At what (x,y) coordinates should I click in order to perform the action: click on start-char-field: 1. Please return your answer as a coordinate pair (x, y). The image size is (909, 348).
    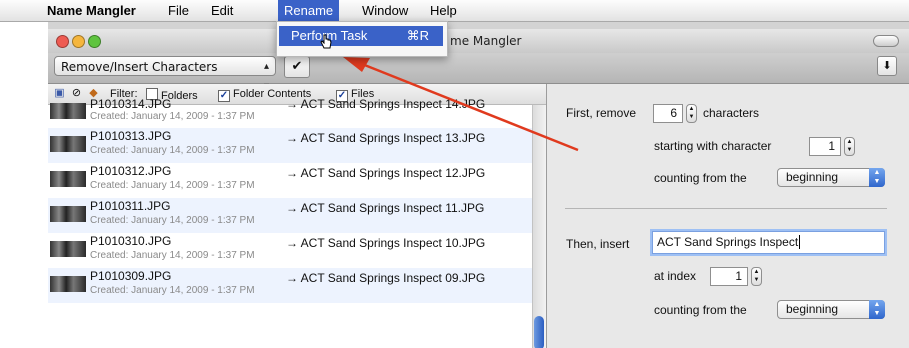
    Looking at the image, I should click on (825, 146).